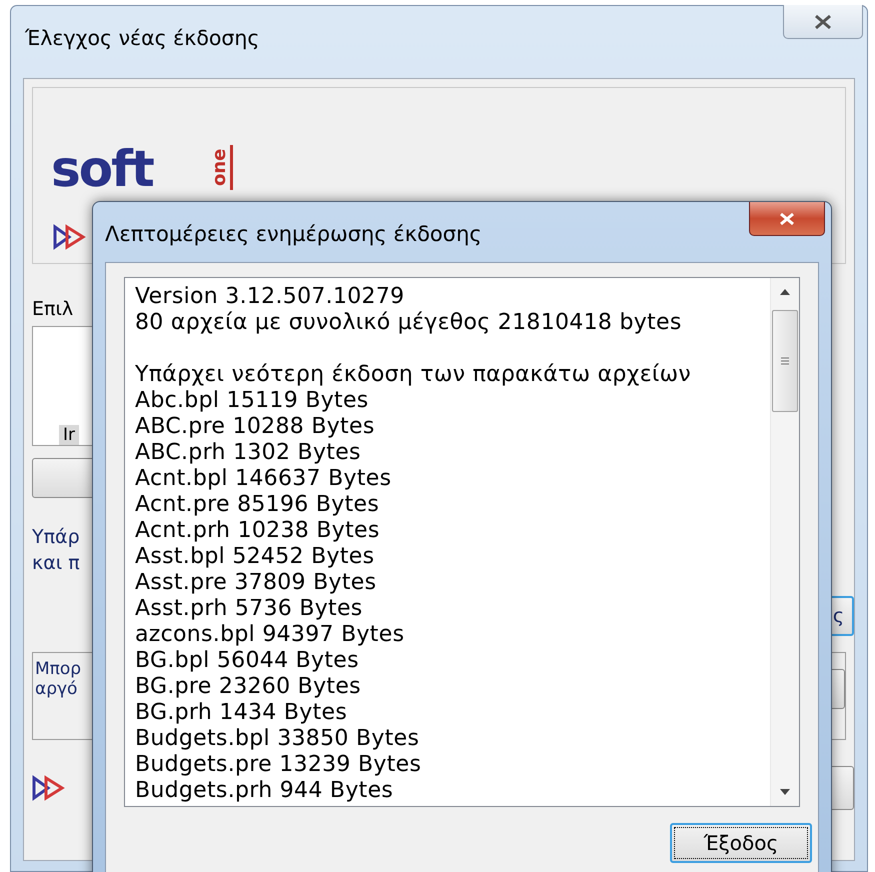 The height and width of the screenshot is (872, 875). Describe the element at coordinates (785, 292) in the screenshot. I see `scroll-up-icon` at that location.